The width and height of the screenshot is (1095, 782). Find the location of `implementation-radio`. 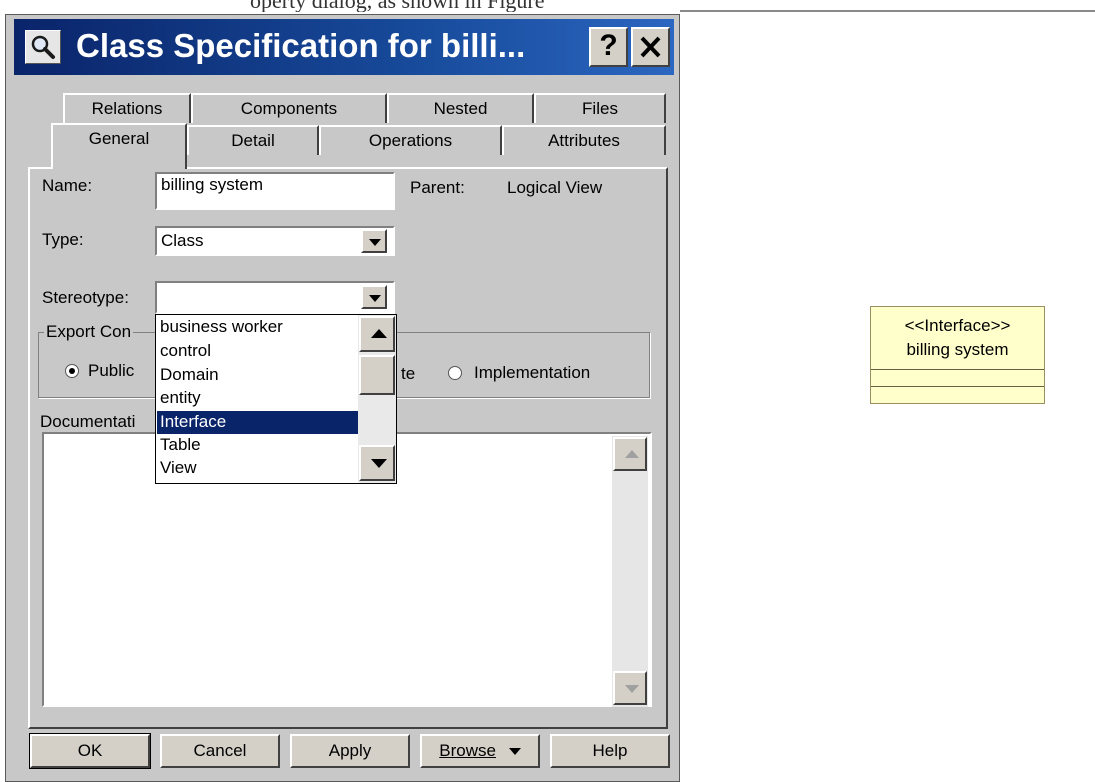

implementation-radio is located at coordinates (455, 373).